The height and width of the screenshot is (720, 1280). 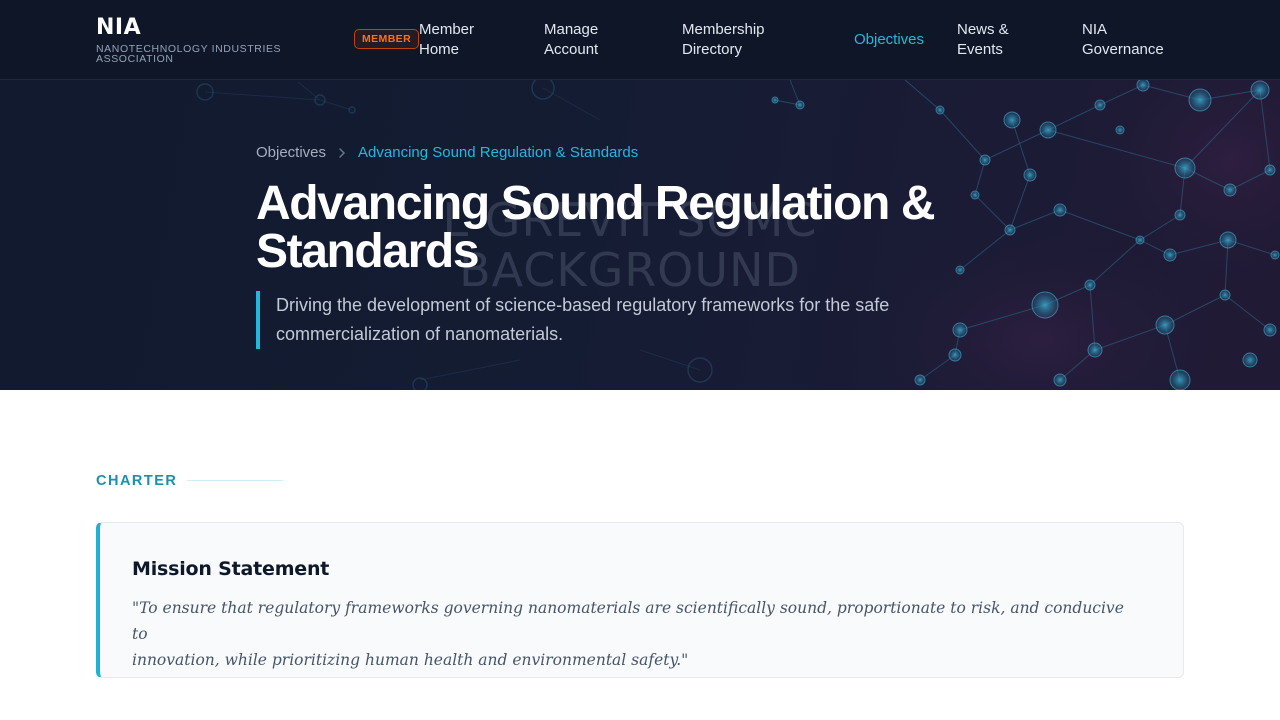 I want to click on chevron-right-icon, so click(x=342, y=153).